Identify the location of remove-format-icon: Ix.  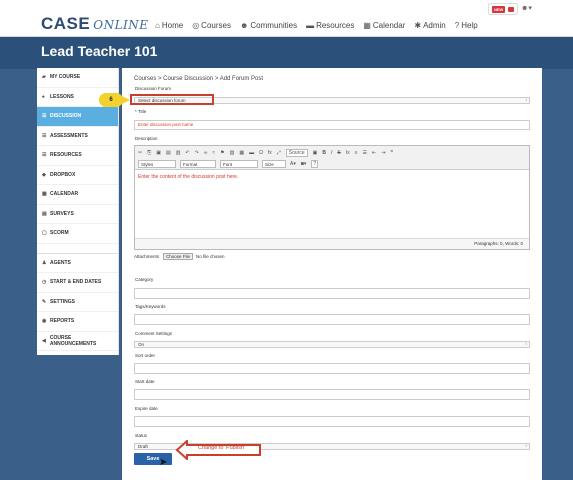
(348, 153).